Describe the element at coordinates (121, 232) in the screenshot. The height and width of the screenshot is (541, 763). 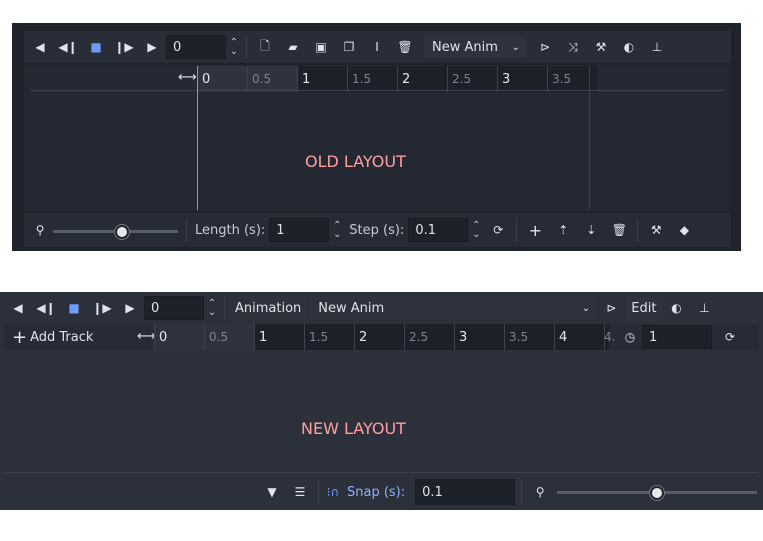
I see `old-zoom-slider-handle` at that location.